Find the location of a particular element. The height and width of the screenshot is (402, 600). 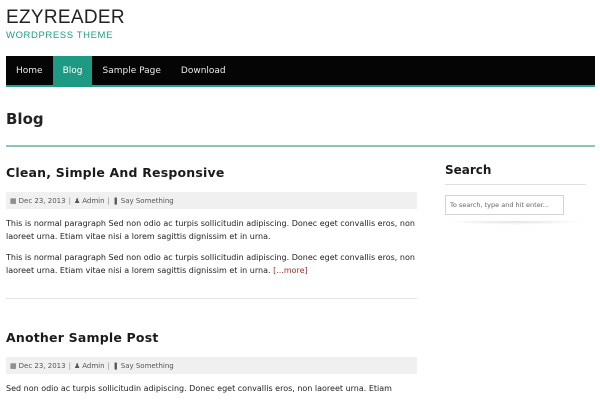

post-title: Clean, Simple And Responsive is located at coordinates (211, 172).